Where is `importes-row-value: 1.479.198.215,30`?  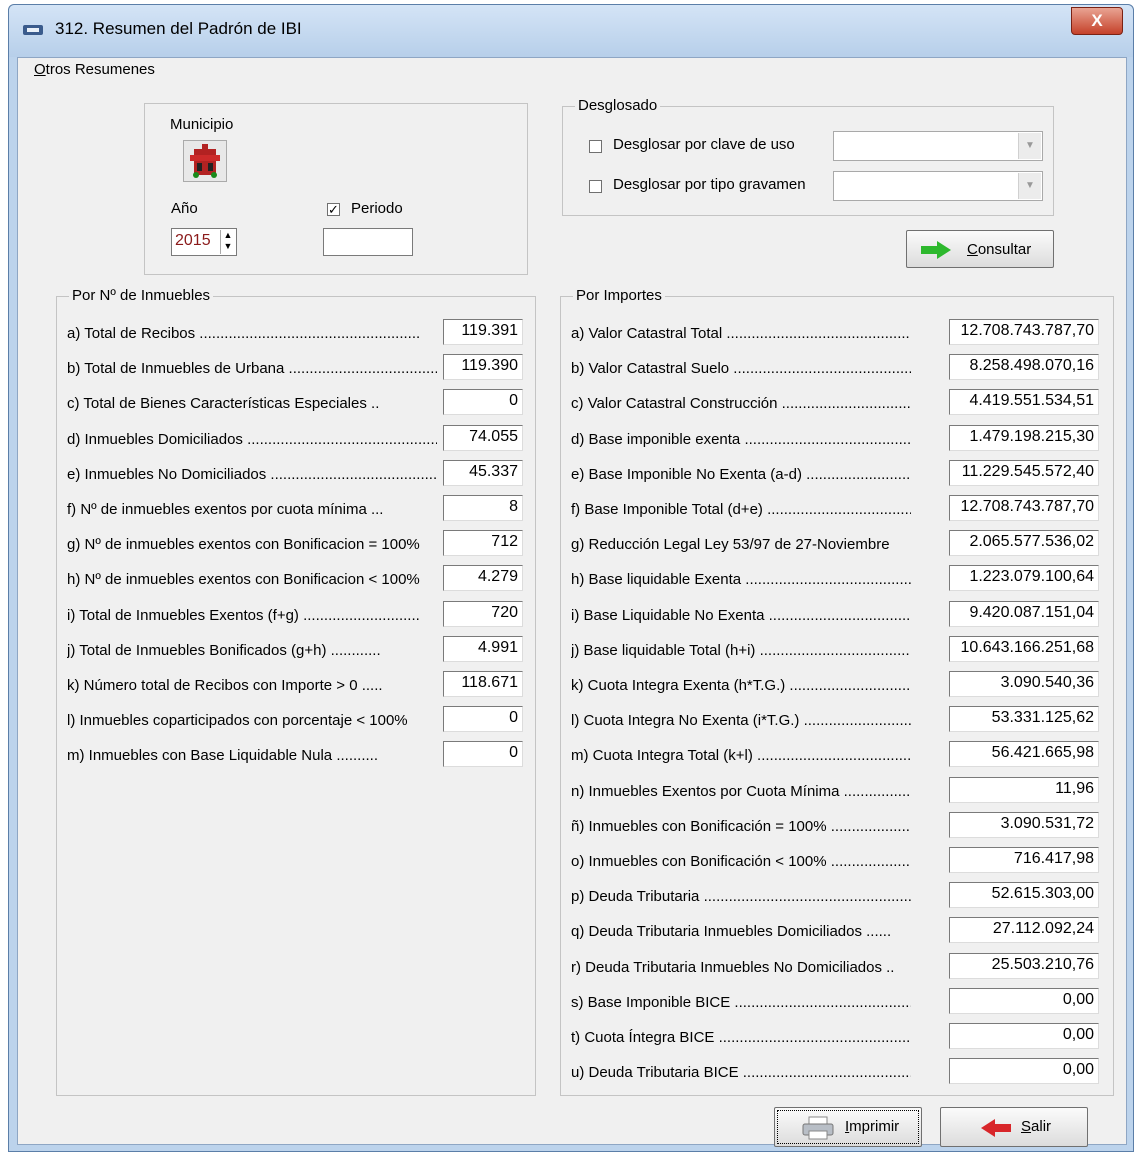
importes-row-value: 1.479.198.215,30 is located at coordinates (1024, 437).